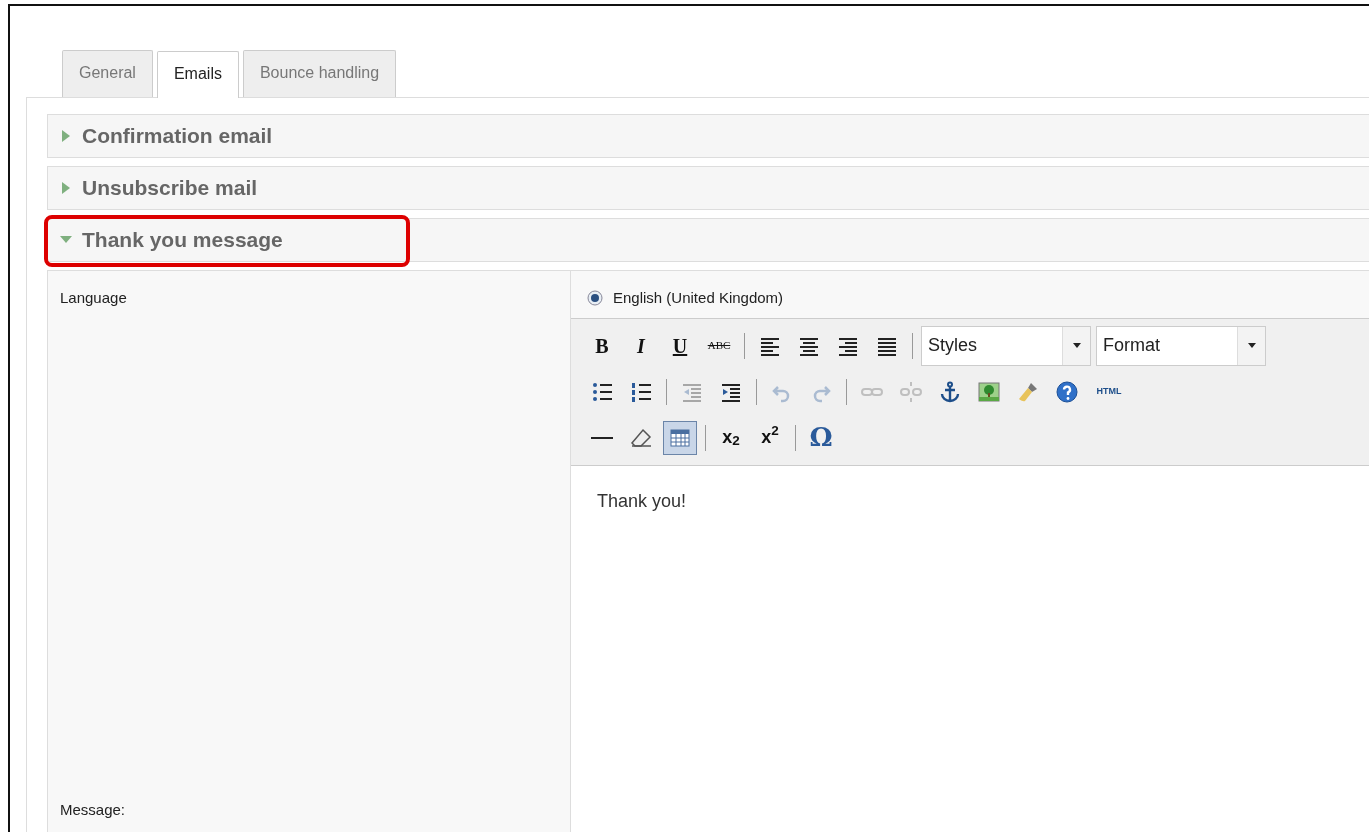 This screenshot has height=832, width=1369. Describe the element at coordinates (602, 391) in the screenshot. I see `bullet-list-icon` at that location.